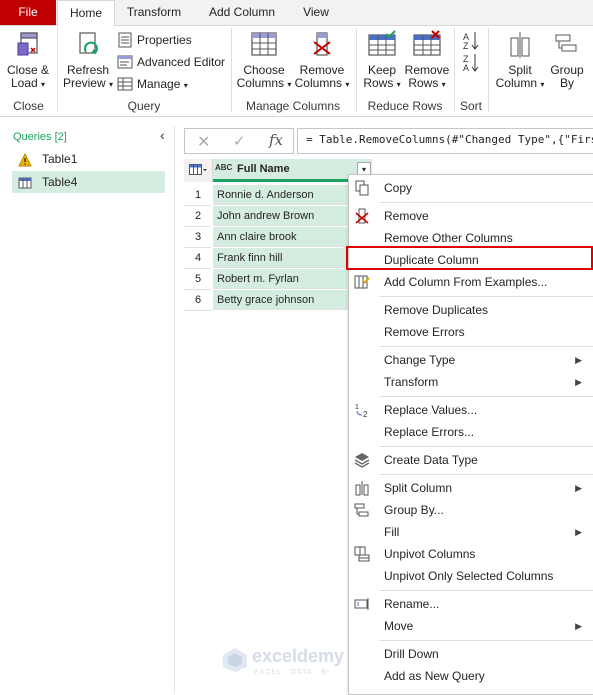 The width and height of the screenshot is (593, 695). I want to click on menu-item-move: Move ▶, so click(471, 626).